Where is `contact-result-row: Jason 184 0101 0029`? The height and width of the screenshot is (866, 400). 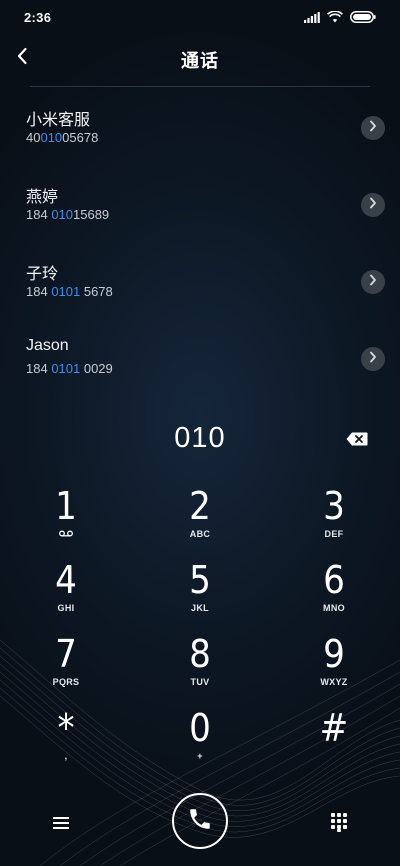
contact-result-row: Jason 184 0101 0029 is located at coordinates (200, 361).